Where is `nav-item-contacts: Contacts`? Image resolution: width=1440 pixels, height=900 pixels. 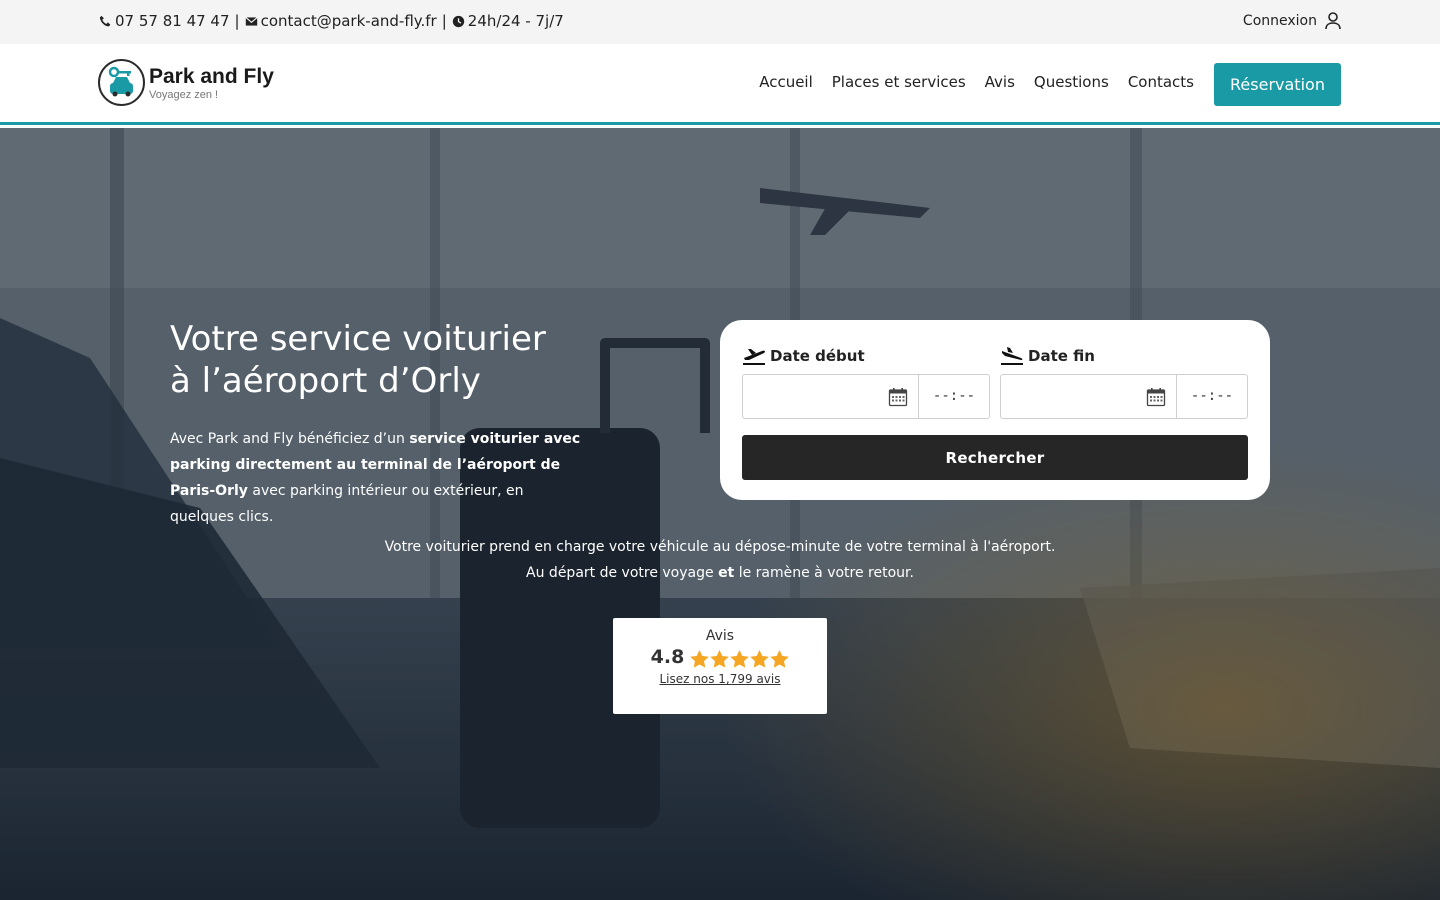 nav-item-contacts: Contacts is located at coordinates (1161, 82).